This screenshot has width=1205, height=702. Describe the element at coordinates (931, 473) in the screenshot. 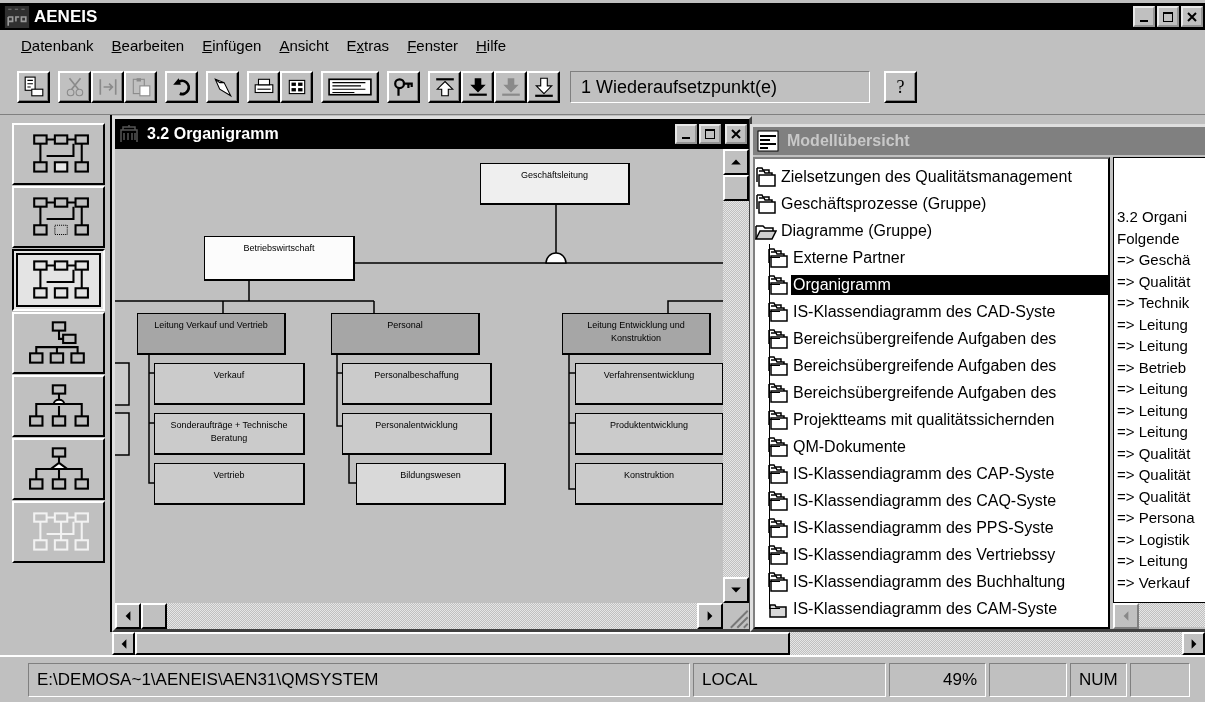

I see `tree-item: IS-Klassendiagramm des CAP-Syste` at that location.